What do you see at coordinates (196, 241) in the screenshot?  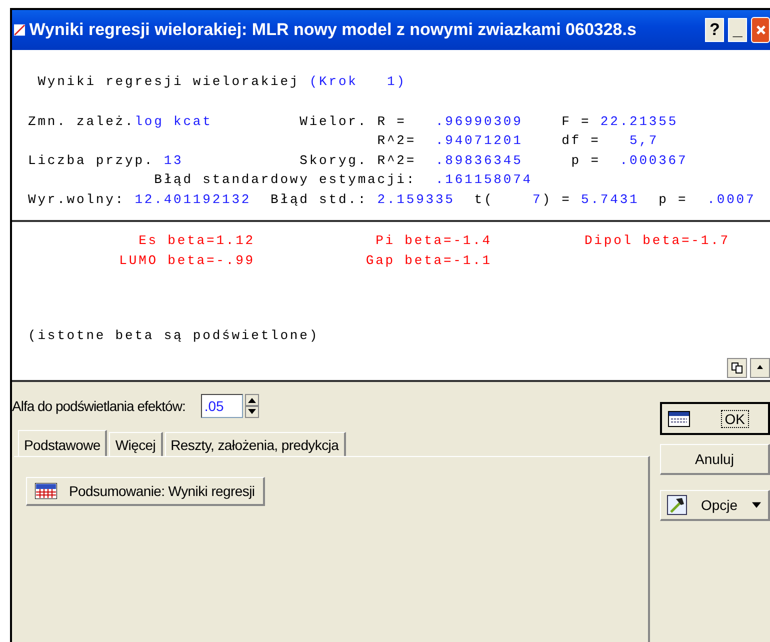 I see `beta-text: Es beta=1.12` at bounding box center [196, 241].